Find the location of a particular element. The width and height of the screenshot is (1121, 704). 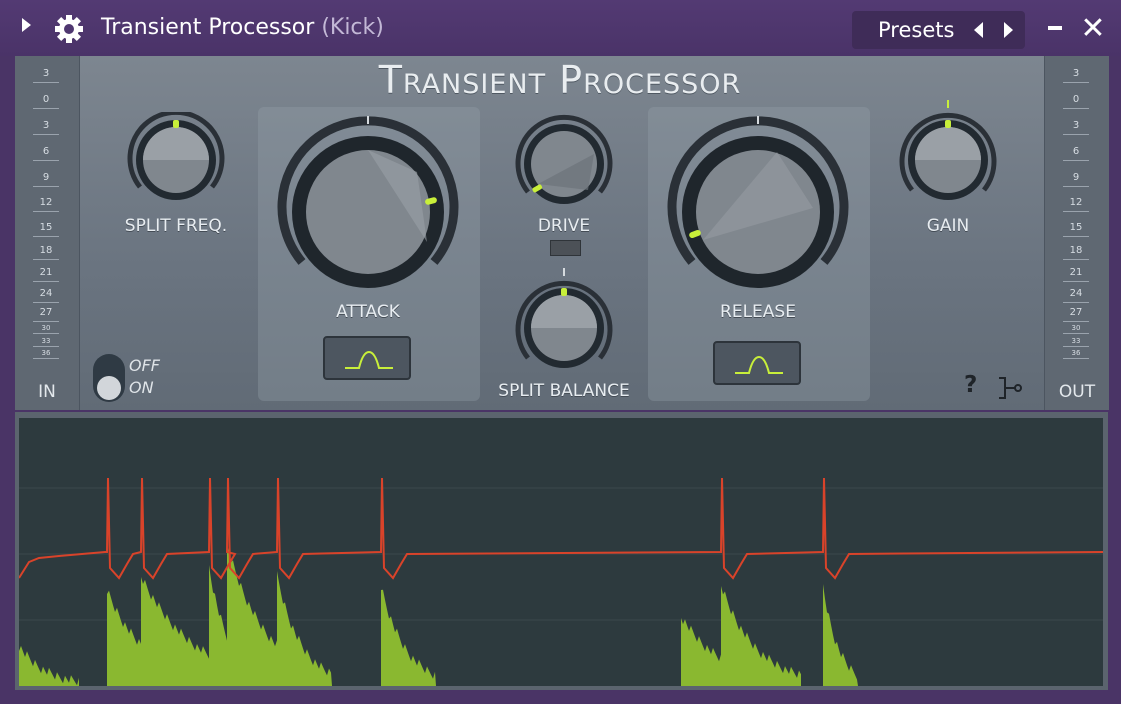

plugin-title: Transient Processor is located at coordinates (560, 80).